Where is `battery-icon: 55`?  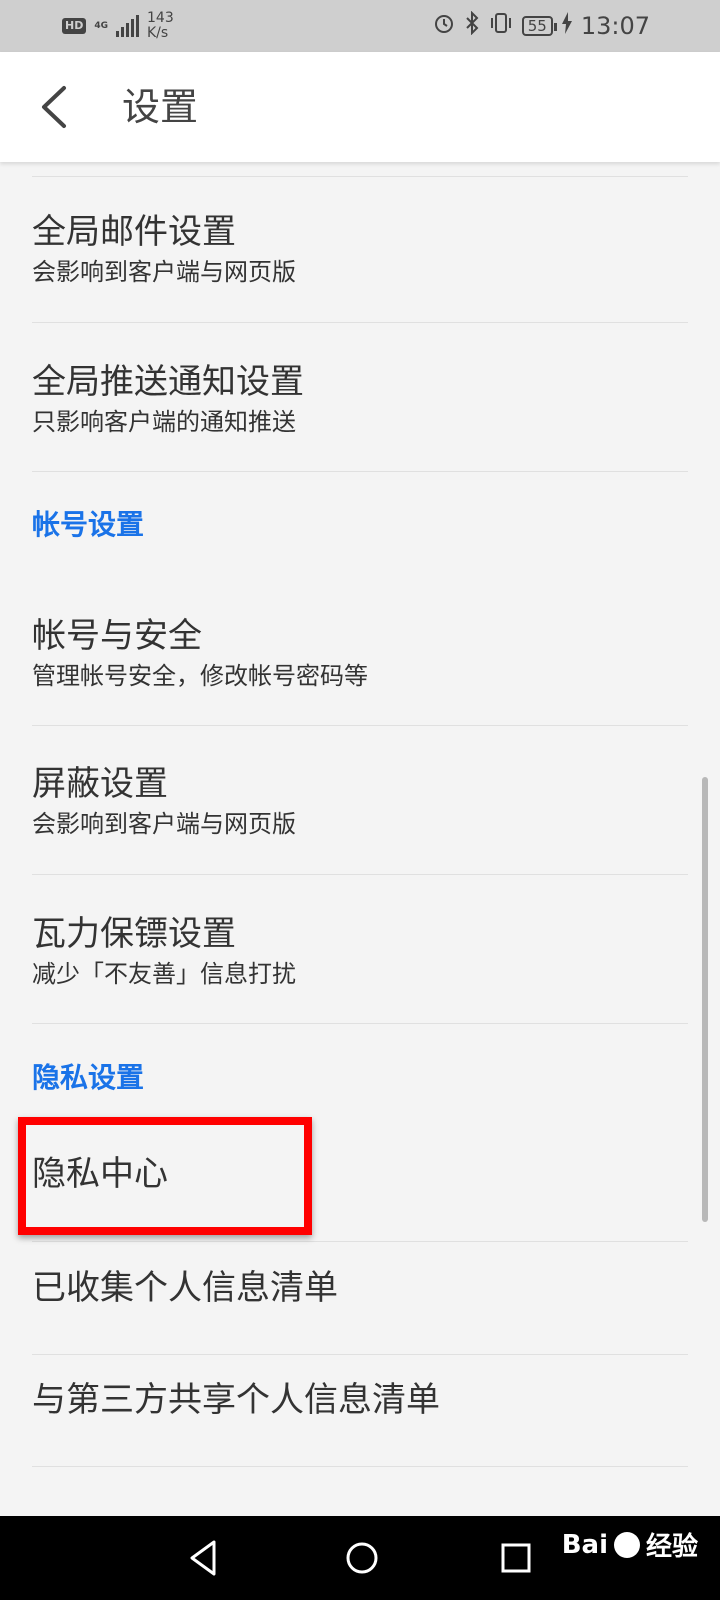
battery-icon: 55 is located at coordinates (539, 26).